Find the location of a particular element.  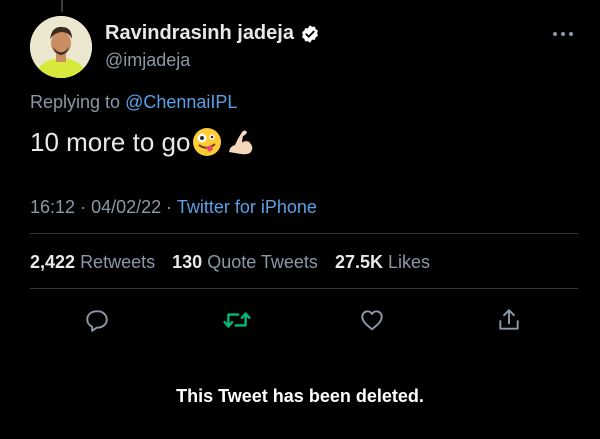

reply-mention-link: @ChennaiIPL is located at coordinates (181, 102).